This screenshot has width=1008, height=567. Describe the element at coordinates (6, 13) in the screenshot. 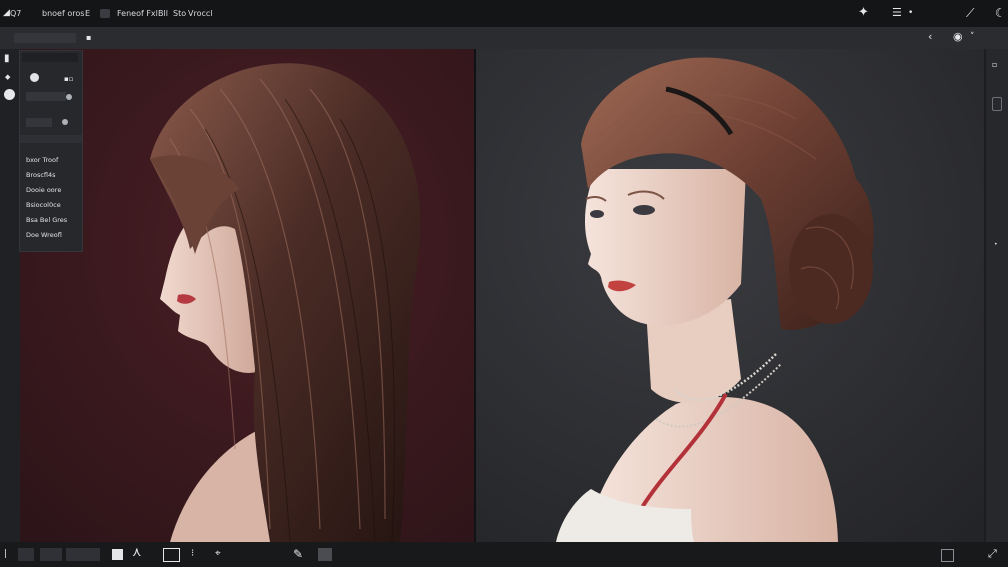

I see `app-logo-icon: ◢` at that location.